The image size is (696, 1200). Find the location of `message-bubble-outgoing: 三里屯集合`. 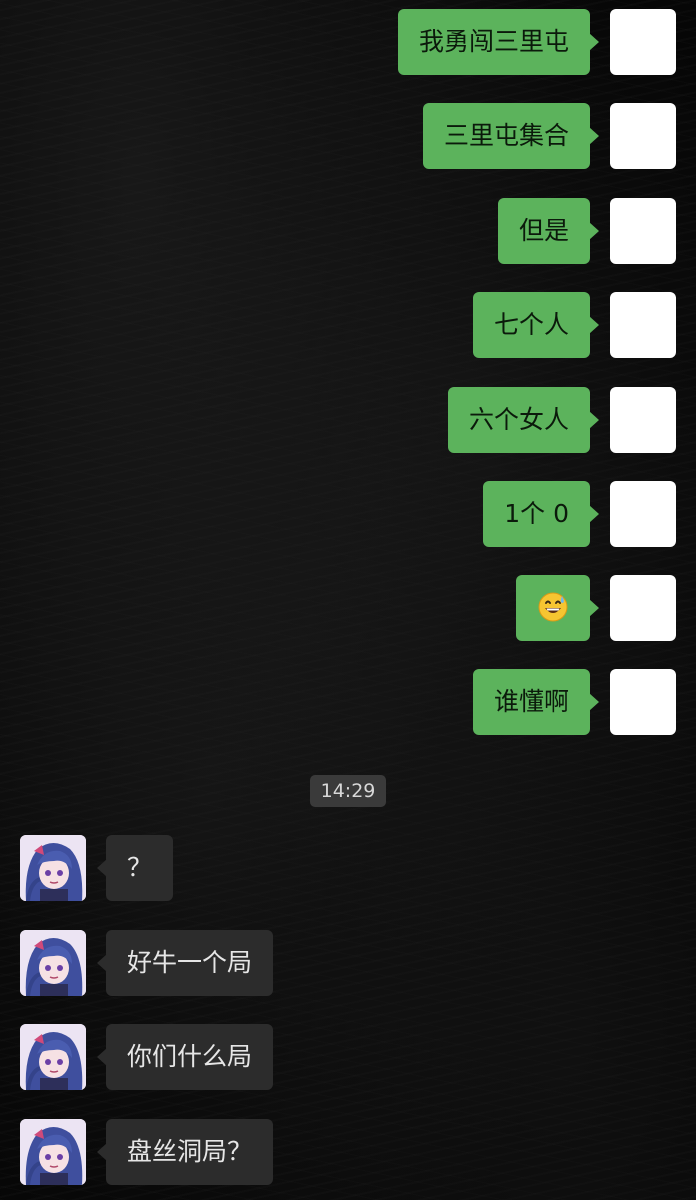

message-bubble-outgoing: 三里屯集合 is located at coordinates (511, 136).